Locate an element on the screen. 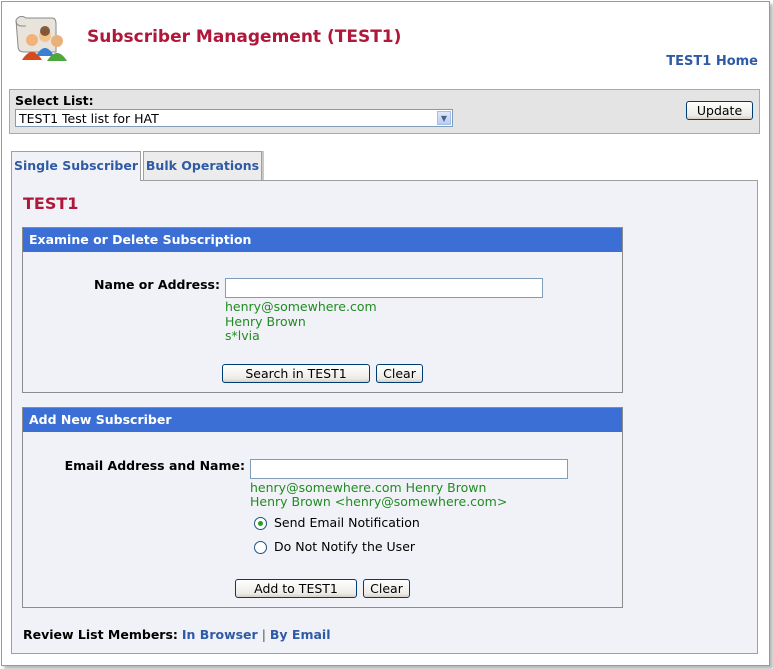 The height and width of the screenshot is (669, 773). email-and-name-input is located at coordinates (409, 469).